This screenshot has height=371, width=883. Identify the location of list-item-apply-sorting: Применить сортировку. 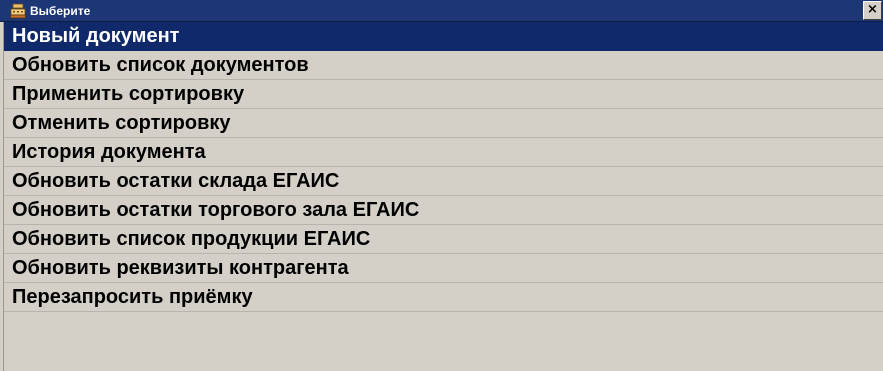
(441, 94).